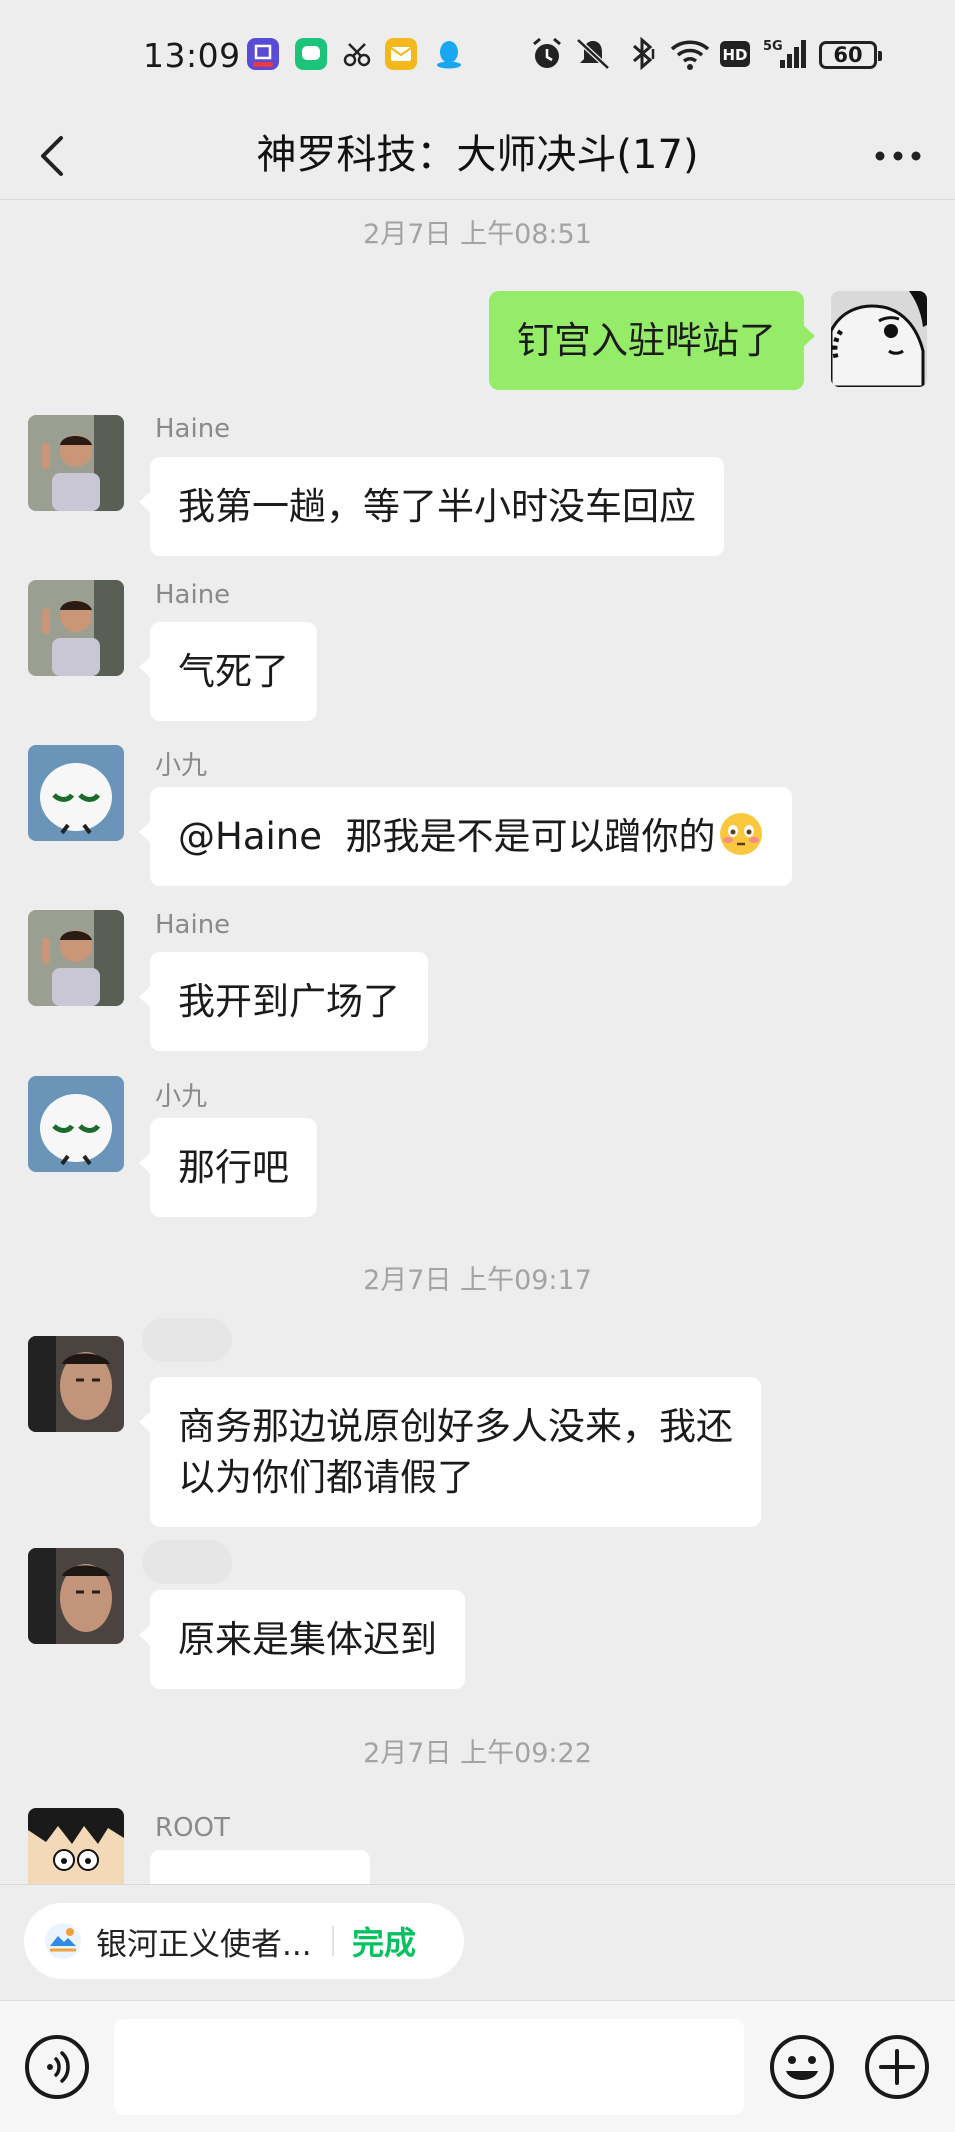 The width and height of the screenshot is (955, 2132). I want to click on more-button, so click(898, 156).